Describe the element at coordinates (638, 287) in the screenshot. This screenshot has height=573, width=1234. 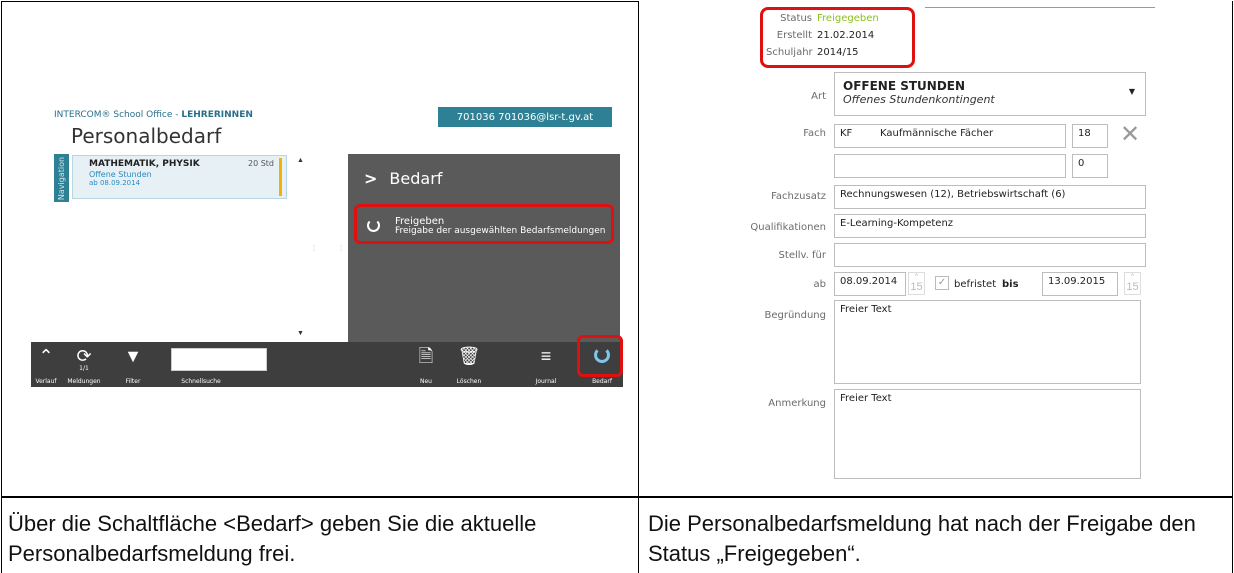
I see `table-border-middle` at that location.